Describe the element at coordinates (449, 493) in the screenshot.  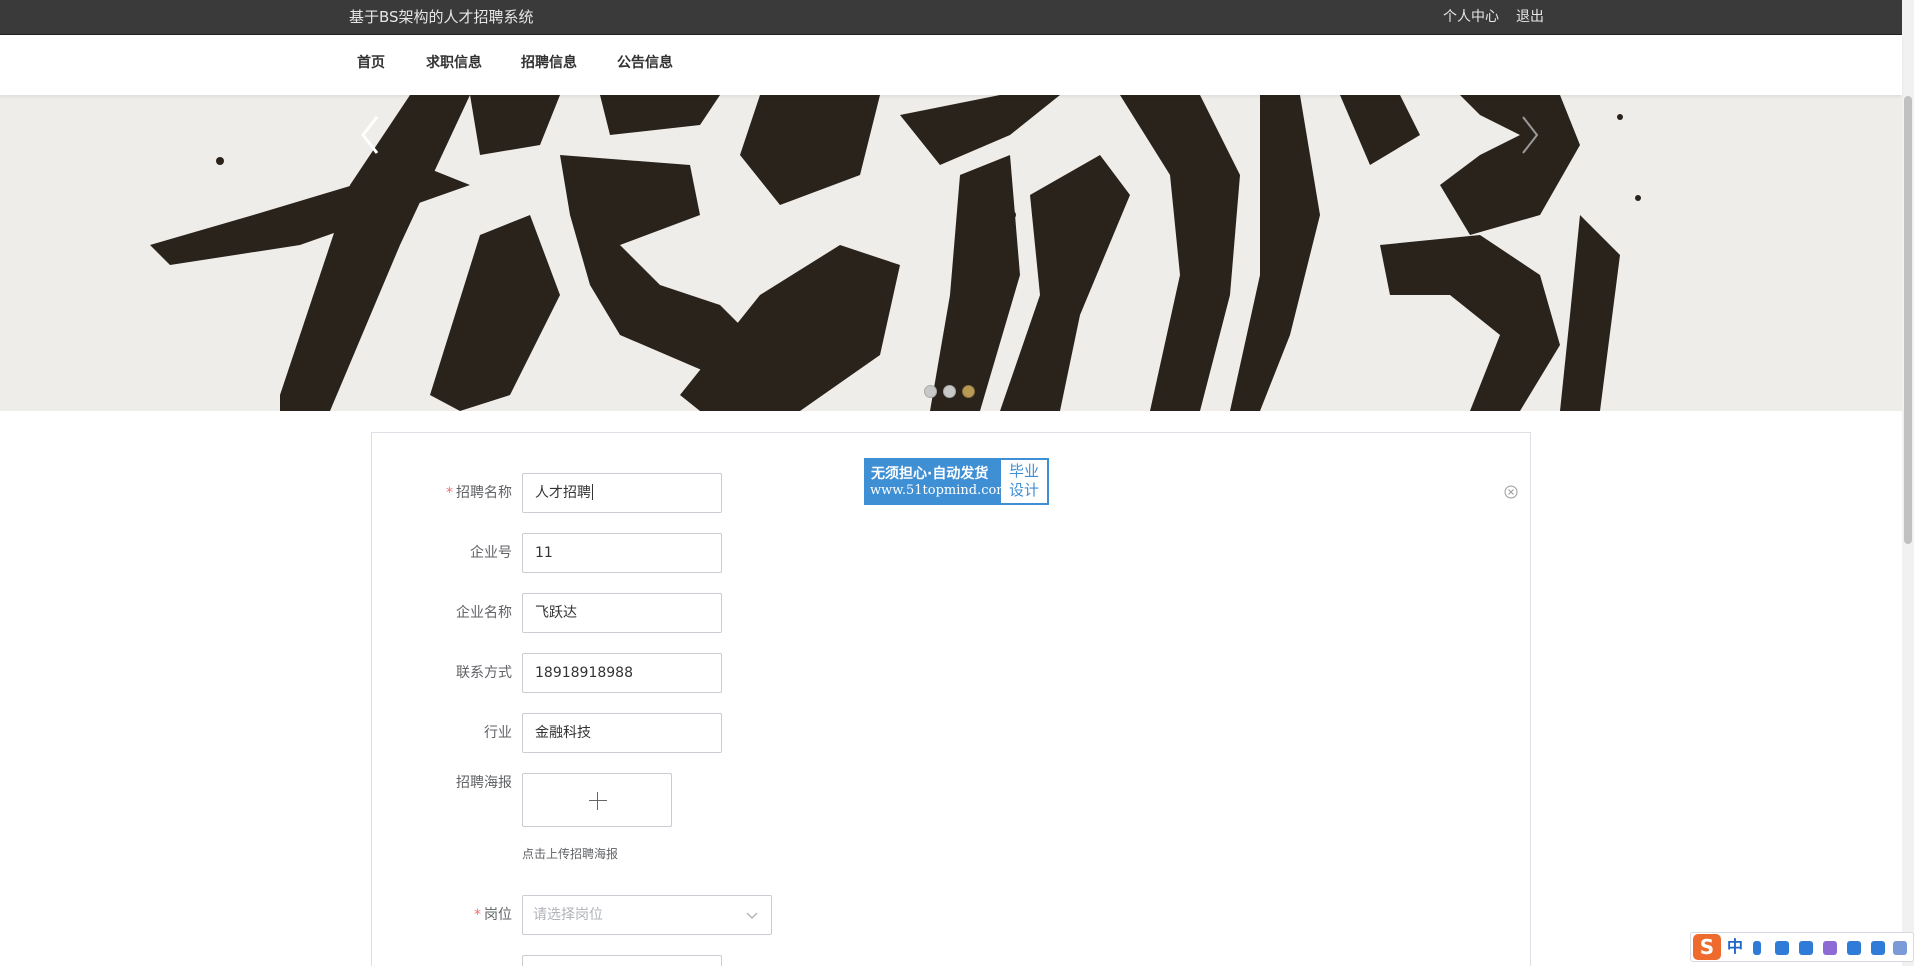
I see `required-mark: *` at that location.